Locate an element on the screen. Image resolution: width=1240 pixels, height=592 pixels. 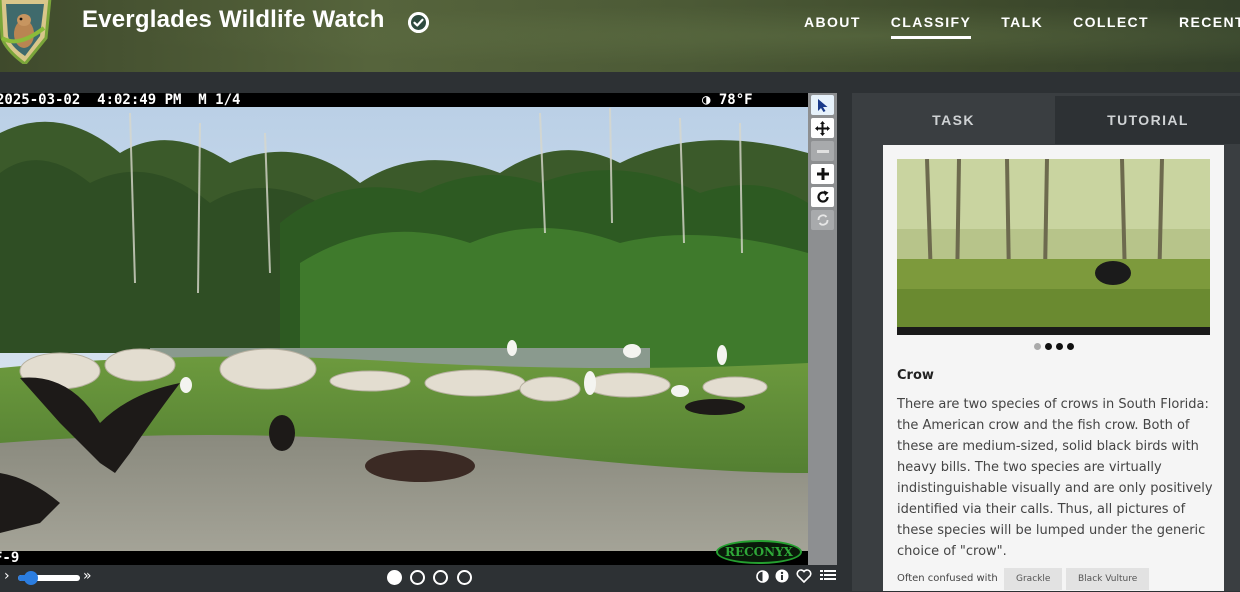
tab-tutorial: TUTORIAL is located at coordinates (1147, 120).